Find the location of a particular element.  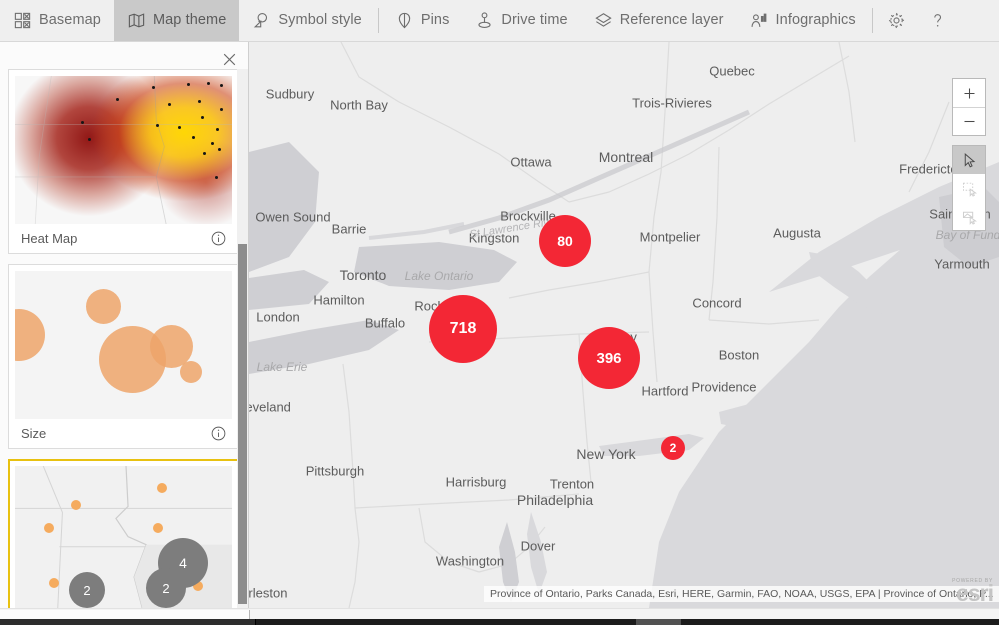

panel-scrollbar-track is located at coordinates (242, 338).